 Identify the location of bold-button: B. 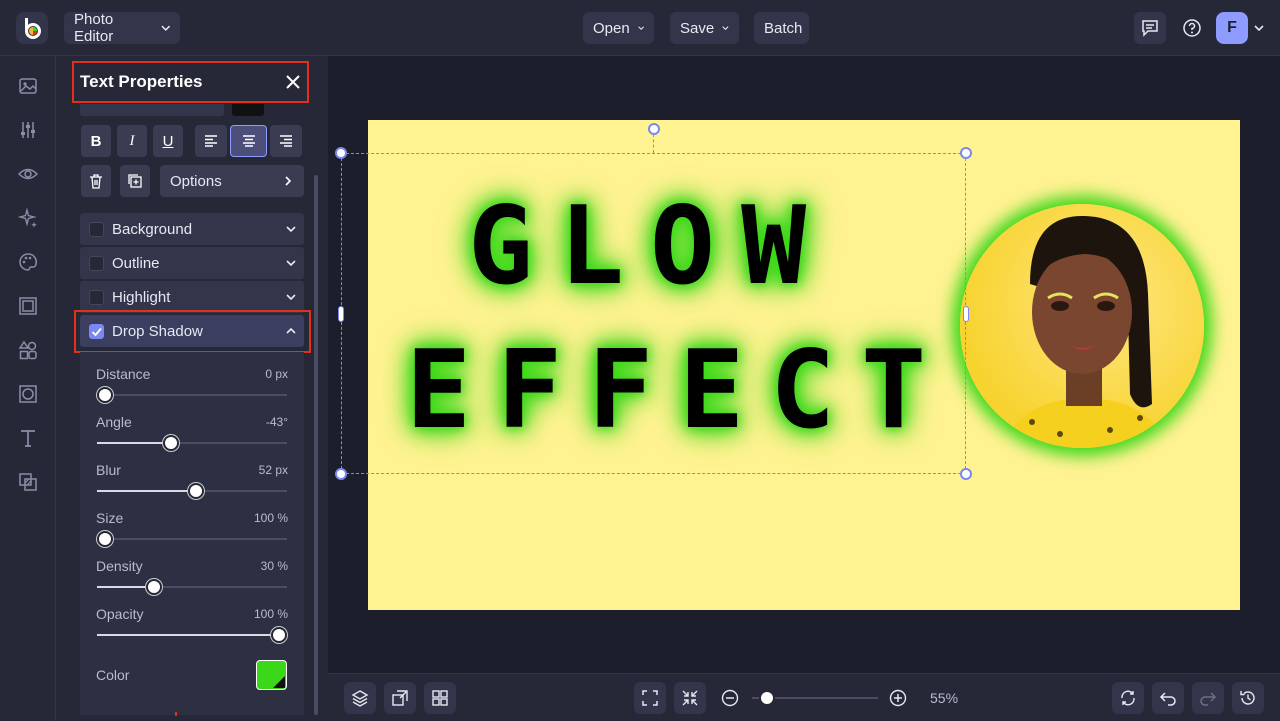
(96, 141).